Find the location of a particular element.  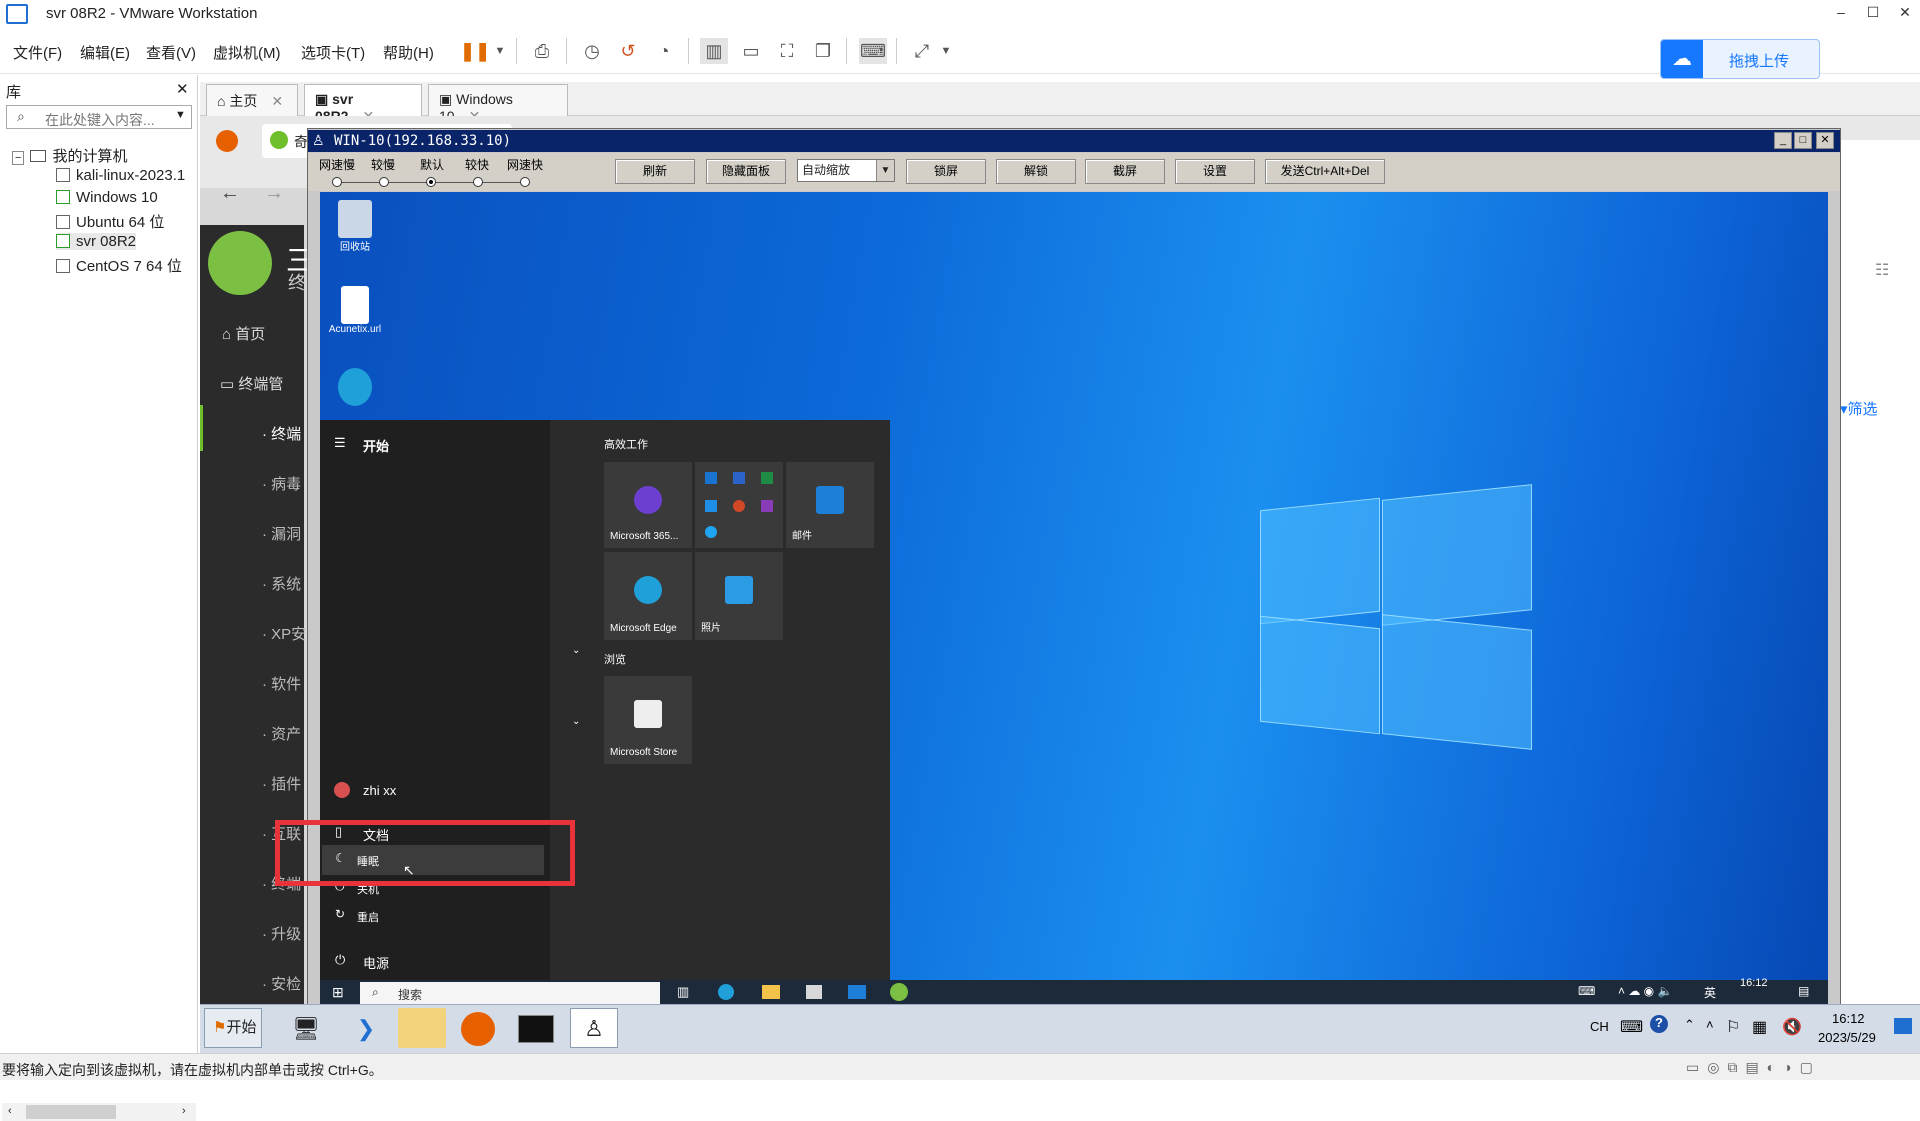

sidebar-sub-item: · 病毒 is located at coordinates (281, 483).